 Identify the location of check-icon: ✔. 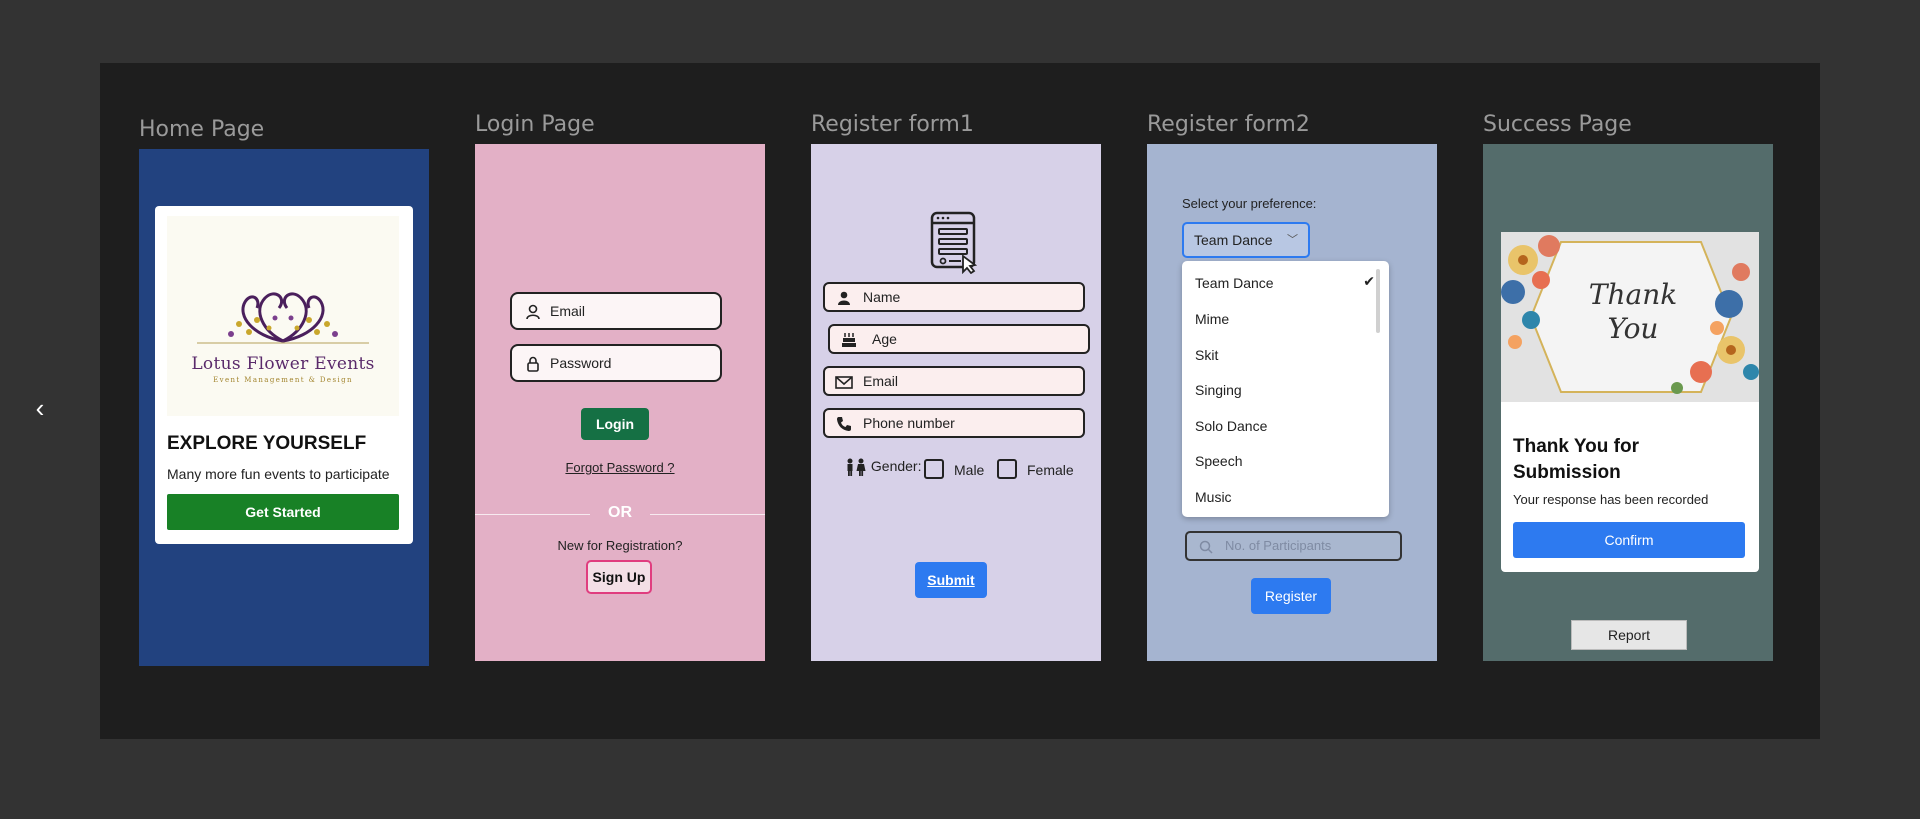
(1369, 281).